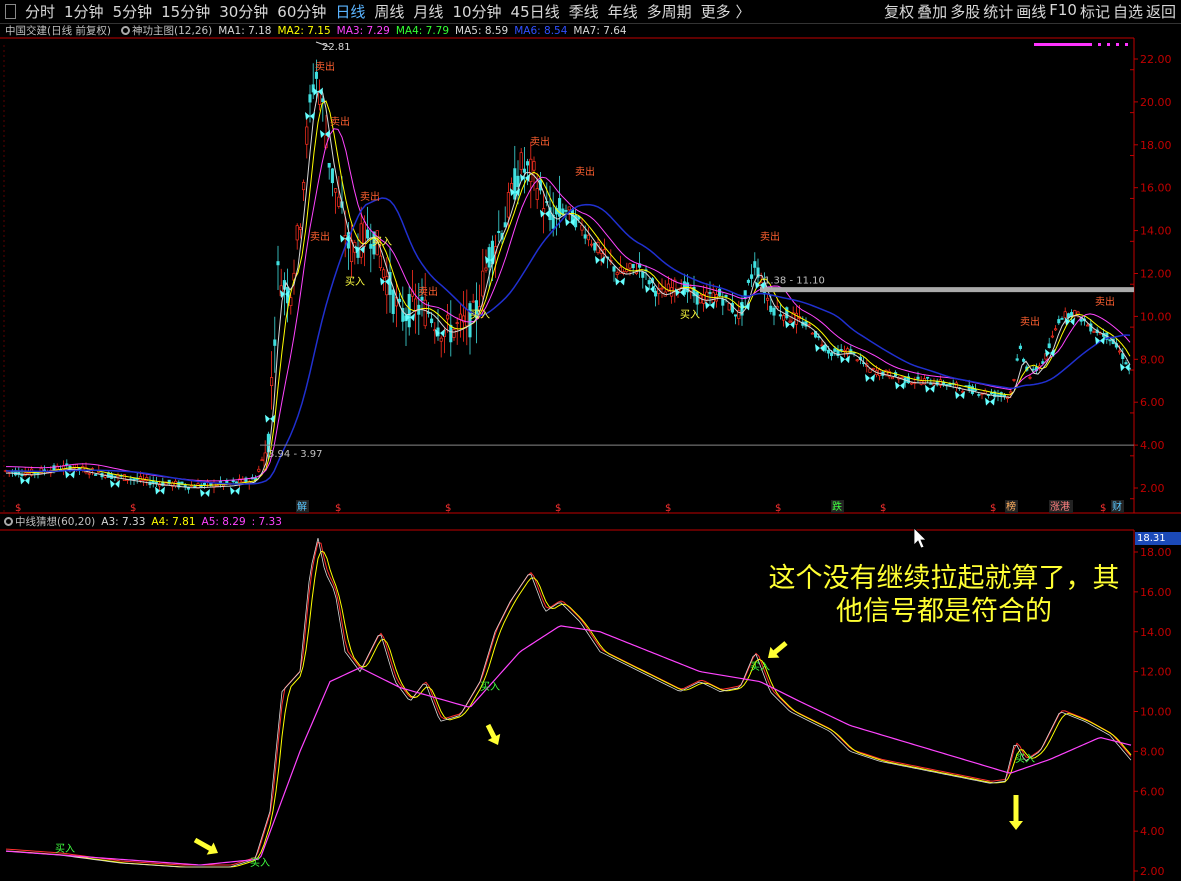 The height and width of the screenshot is (881, 1181). I want to click on y-tick-label: 6.00, so click(1152, 402).